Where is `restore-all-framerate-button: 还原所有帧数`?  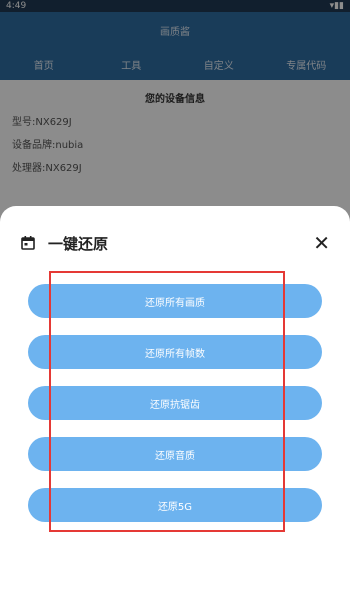
restore-all-framerate-button: 还原所有帧数 is located at coordinates (175, 352).